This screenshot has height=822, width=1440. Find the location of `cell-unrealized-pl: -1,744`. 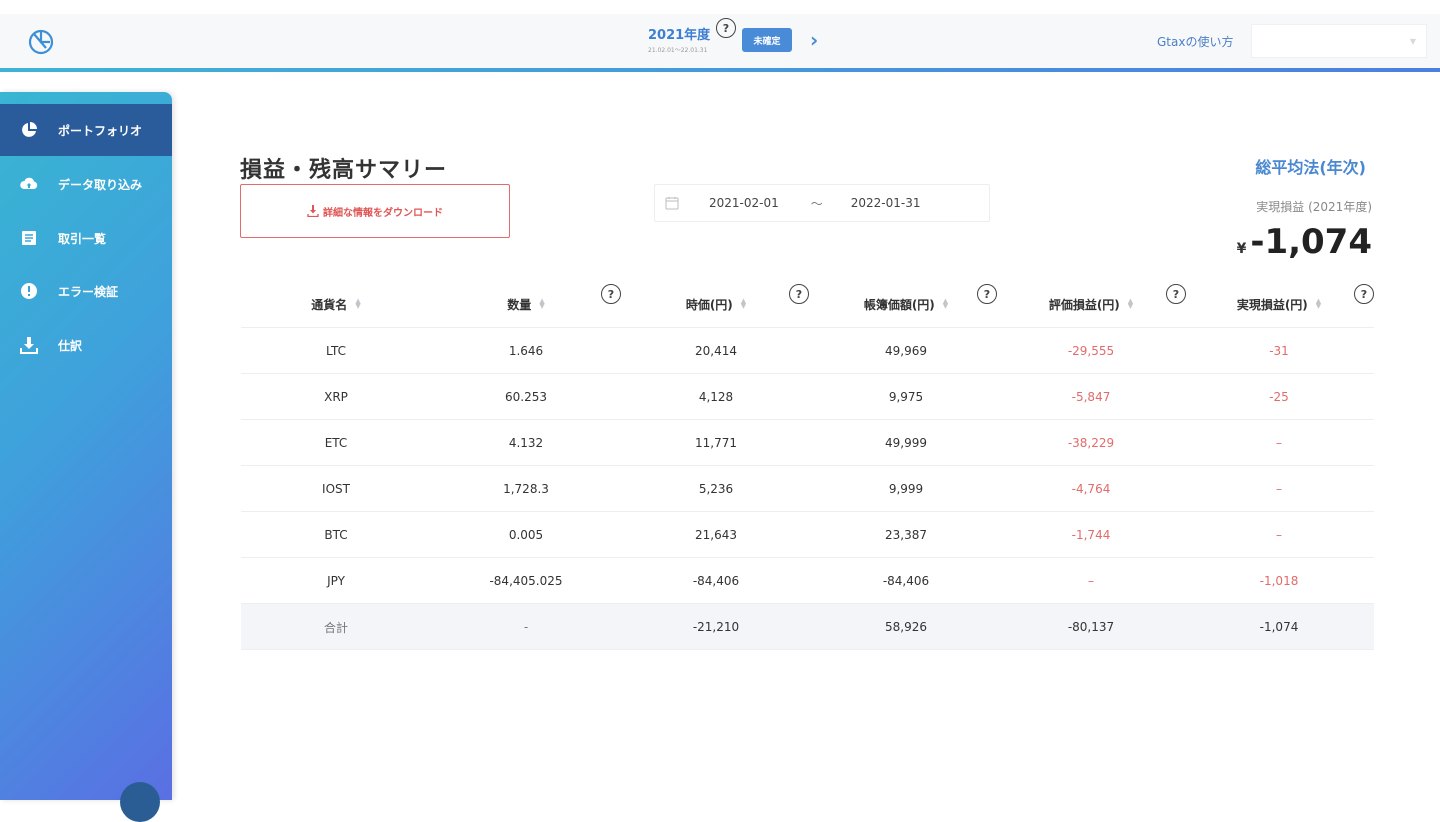

cell-unrealized-pl: -1,744 is located at coordinates (1091, 535).